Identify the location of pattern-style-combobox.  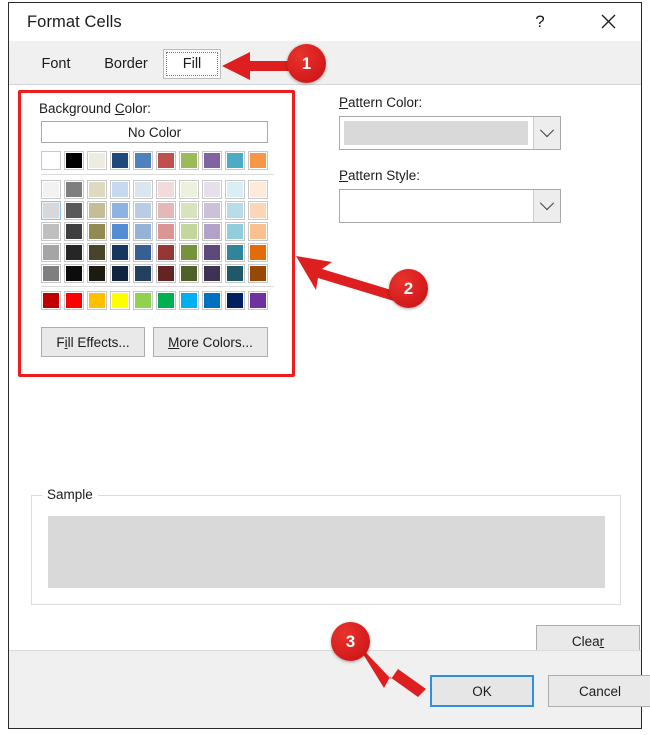
(450, 206).